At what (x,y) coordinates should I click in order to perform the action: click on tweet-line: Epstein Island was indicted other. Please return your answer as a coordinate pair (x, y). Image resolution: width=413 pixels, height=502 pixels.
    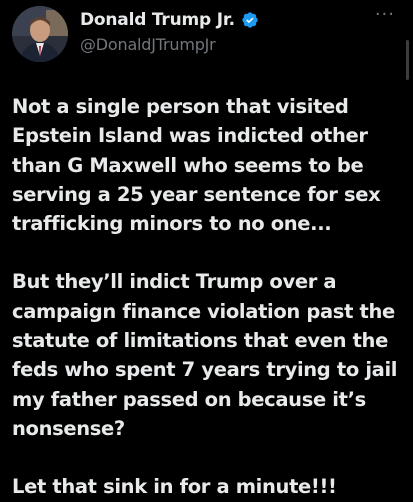
    Looking at the image, I should click on (190, 136).